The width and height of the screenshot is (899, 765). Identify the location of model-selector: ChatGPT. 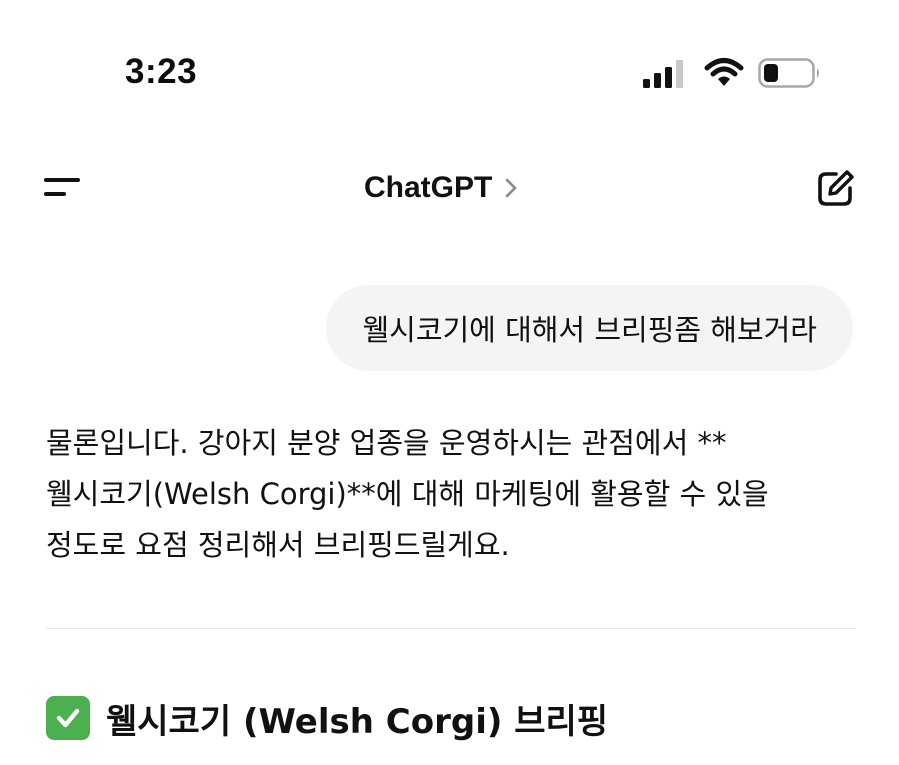
(441, 188).